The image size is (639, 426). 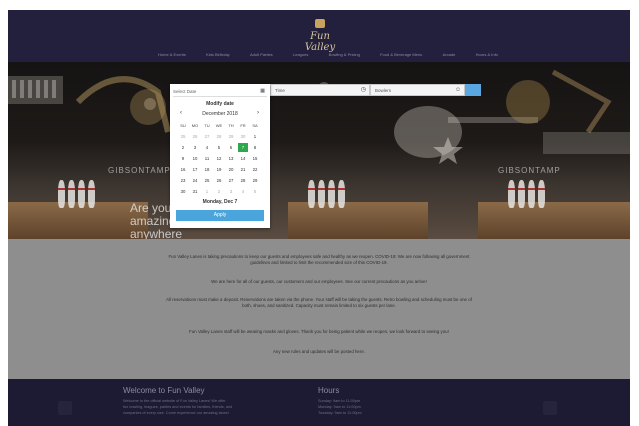 What do you see at coordinates (261, 56) in the screenshot?
I see `nav-item-adult-parties: Adult Parties` at bounding box center [261, 56].